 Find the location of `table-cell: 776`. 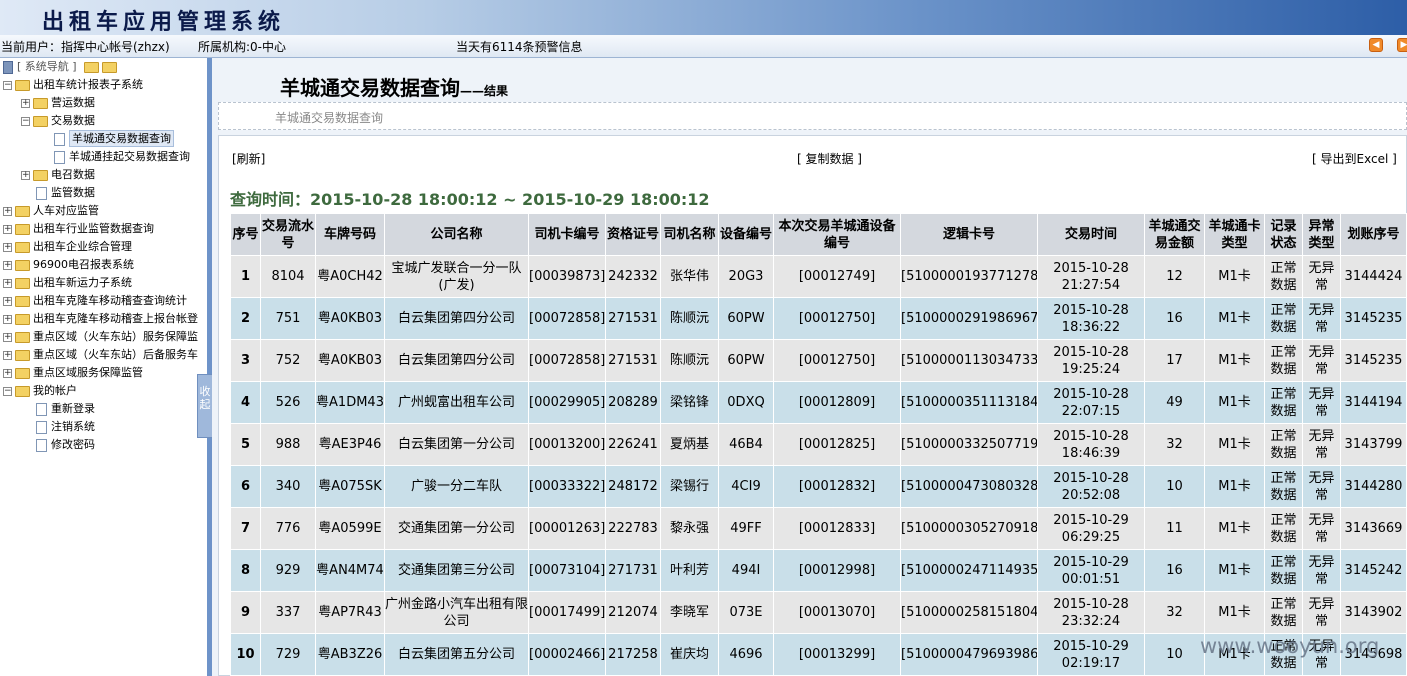

table-cell: 776 is located at coordinates (288, 528).